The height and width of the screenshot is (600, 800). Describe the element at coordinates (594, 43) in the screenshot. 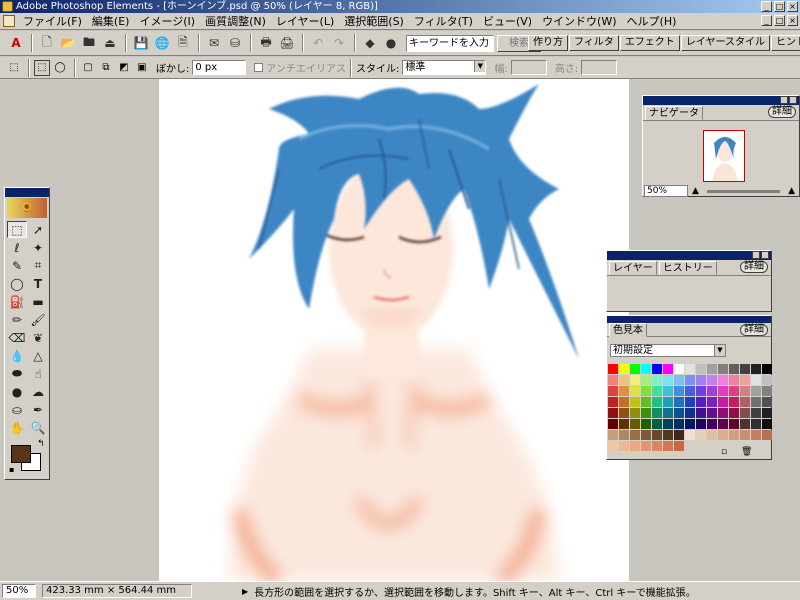

I see `palette-tab-filters: フィルタ` at that location.